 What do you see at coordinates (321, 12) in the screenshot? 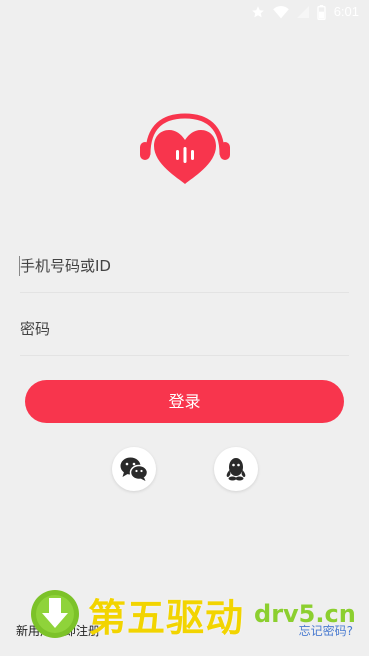
I see `battery-icon` at bounding box center [321, 12].